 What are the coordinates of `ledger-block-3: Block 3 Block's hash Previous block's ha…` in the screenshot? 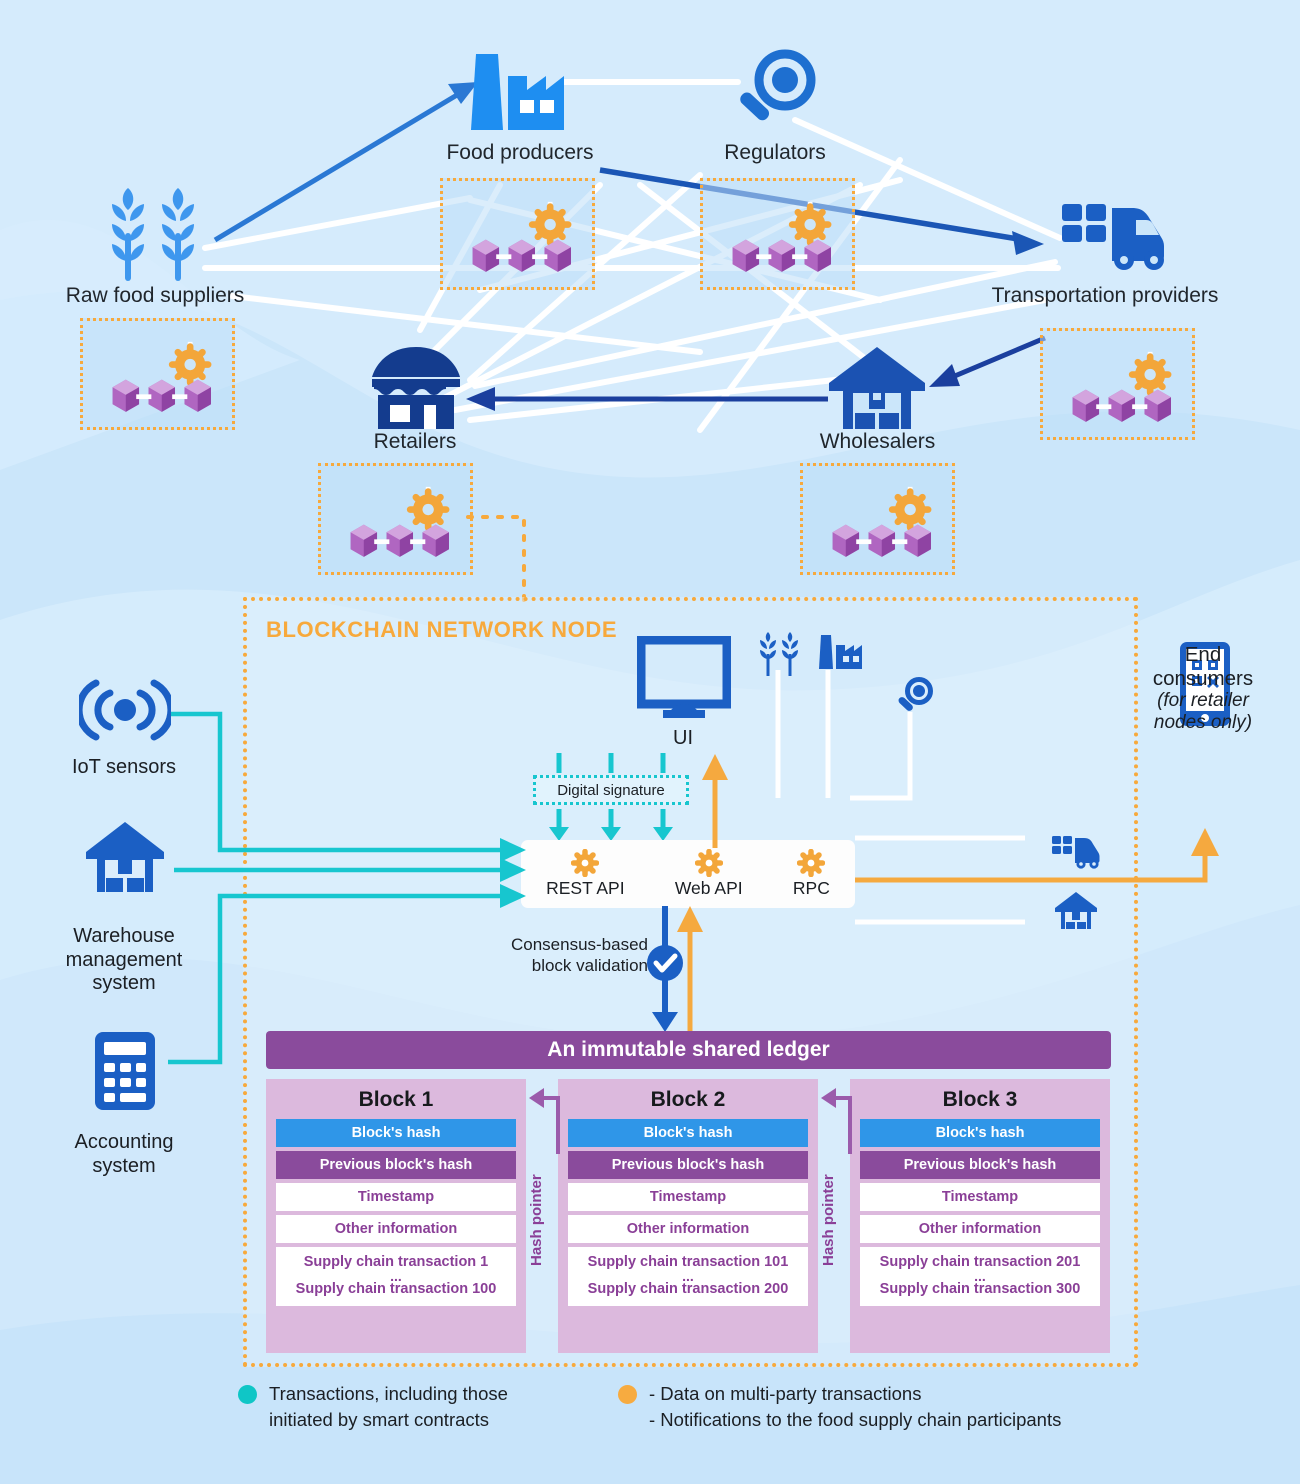 It's located at (980, 1216).